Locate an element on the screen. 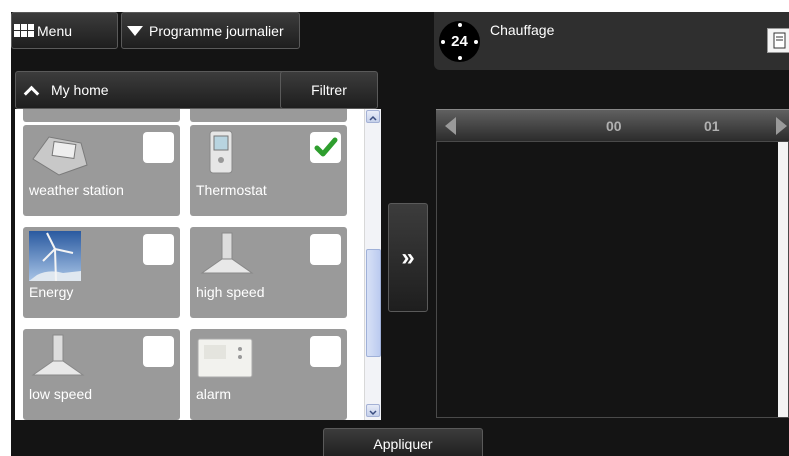  checkmark-icon is located at coordinates (326, 147).